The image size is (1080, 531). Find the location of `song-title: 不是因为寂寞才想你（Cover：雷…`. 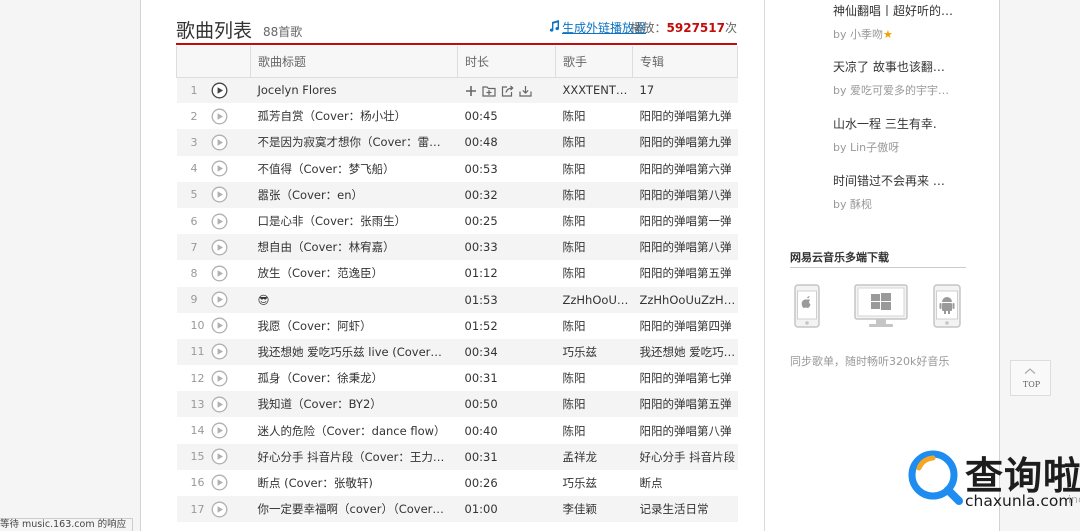

song-title: 不是因为寂寞才想你（Cover：雷… is located at coordinates (354, 142).